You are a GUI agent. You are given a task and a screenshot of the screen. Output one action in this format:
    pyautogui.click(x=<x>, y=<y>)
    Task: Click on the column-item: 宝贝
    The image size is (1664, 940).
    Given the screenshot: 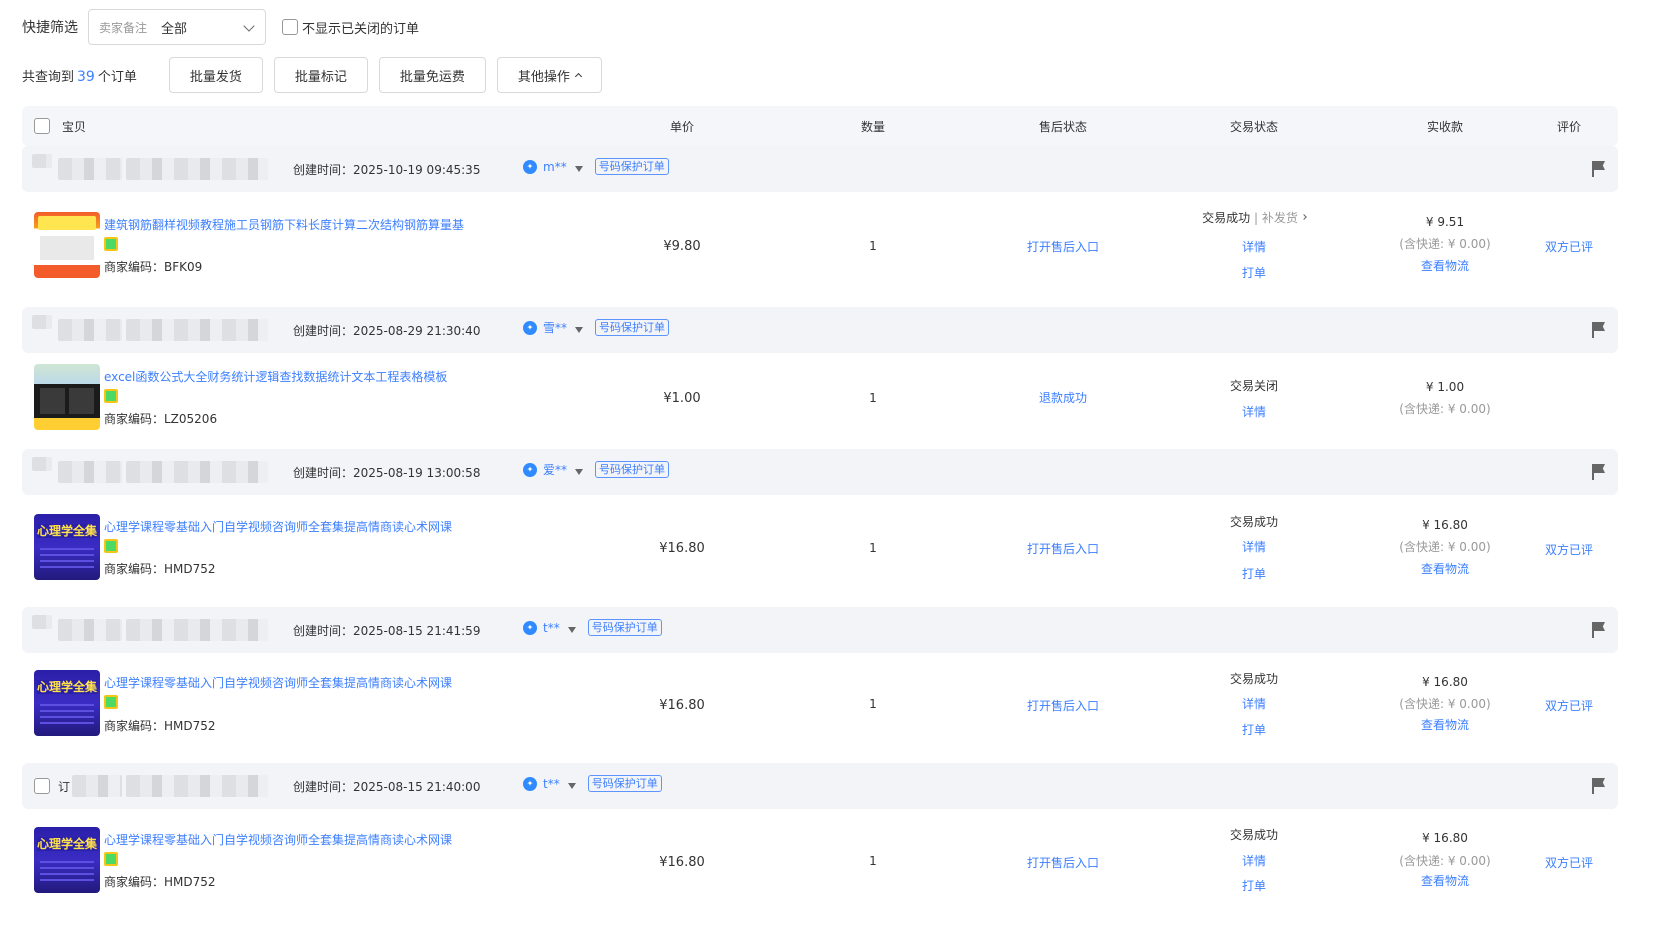 What is the action you would take?
    pyautogui.click(x=74, y=126)
    